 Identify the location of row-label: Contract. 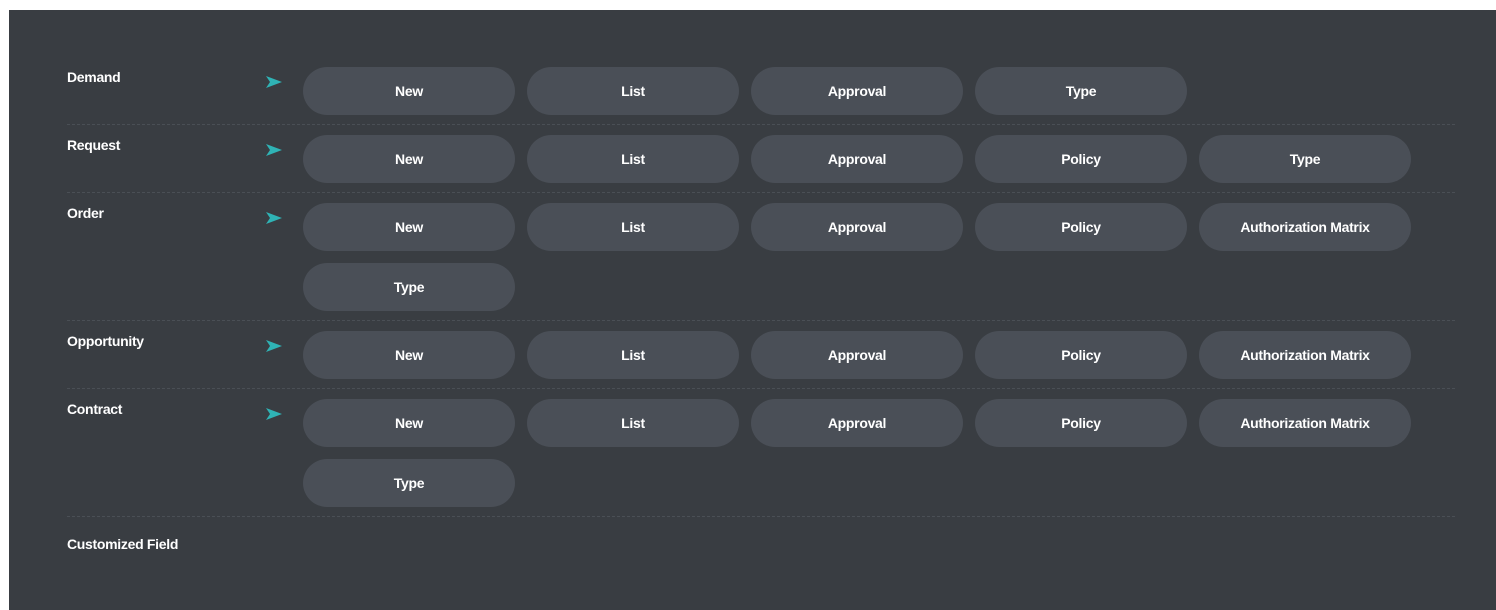
(95, 409).